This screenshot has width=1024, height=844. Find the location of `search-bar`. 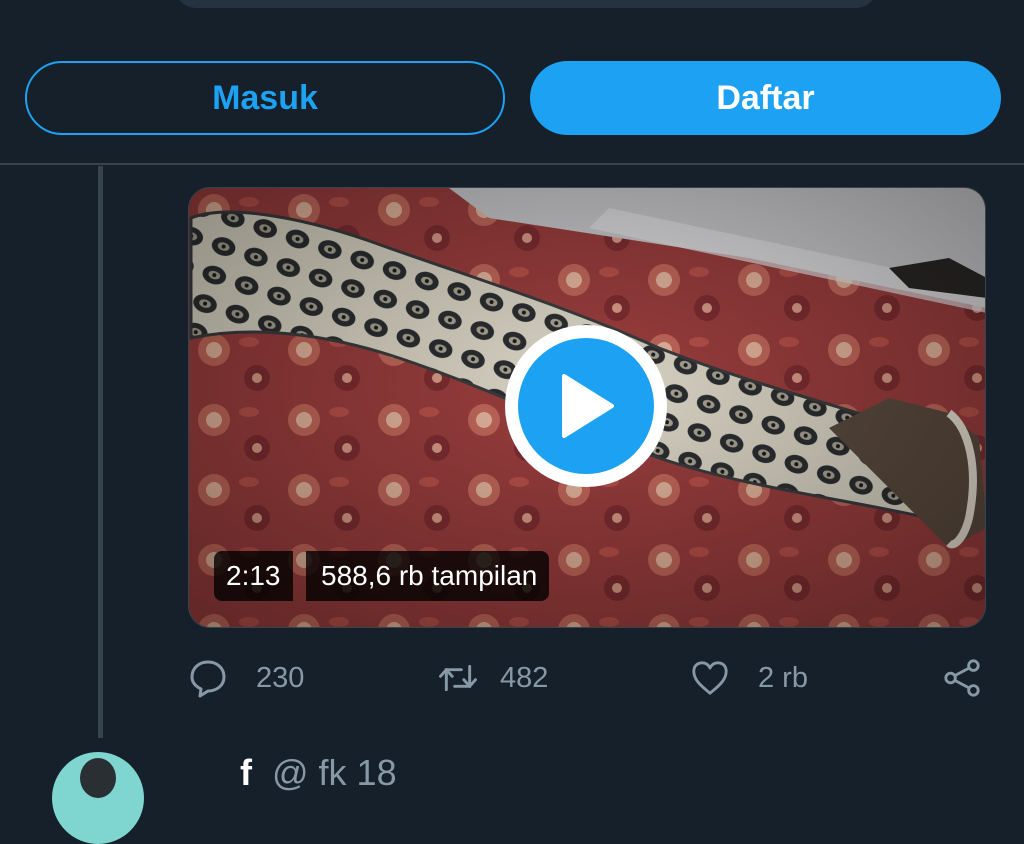

search-bar is located at coordinates (526, 4).